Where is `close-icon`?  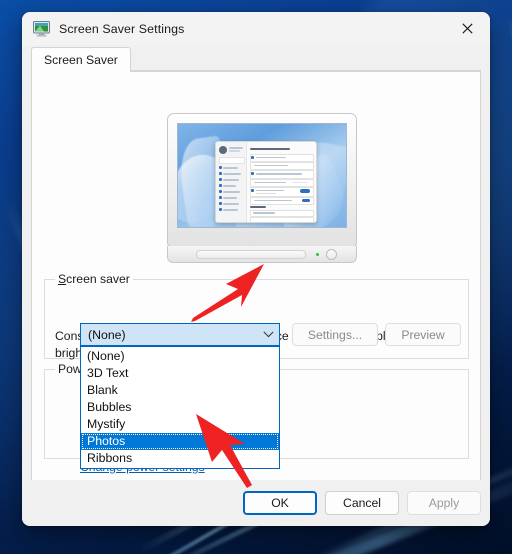 close-icon is located at coordinates (467, 28).